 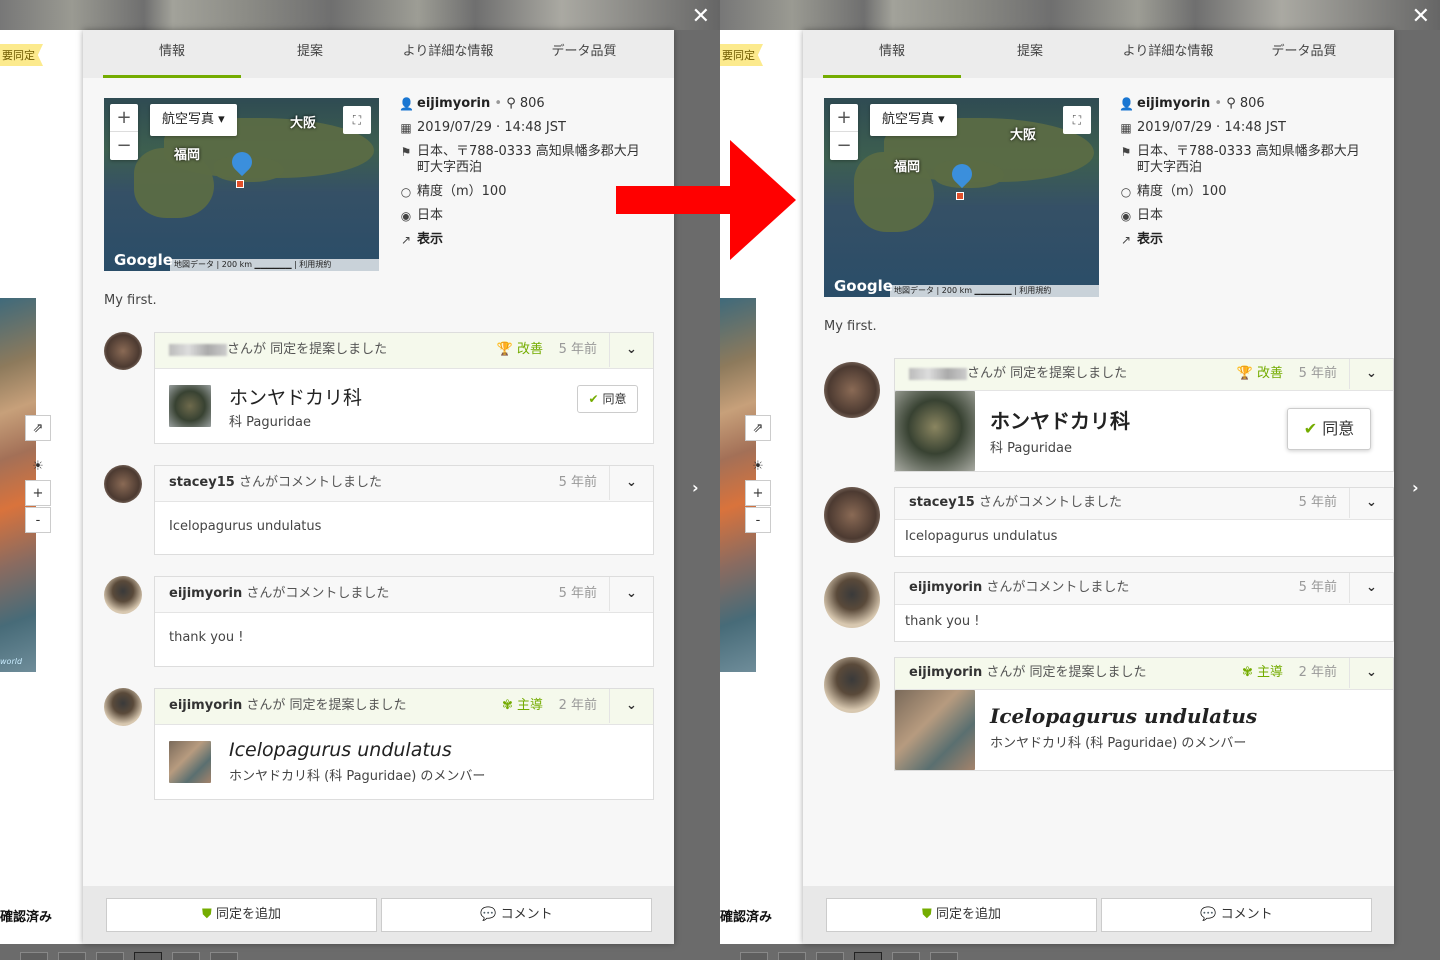 What do you see at coordinates (1126, 128) in the screenshot?
I see `calendar-icon: ▦` at bounding box center [1126, 128].